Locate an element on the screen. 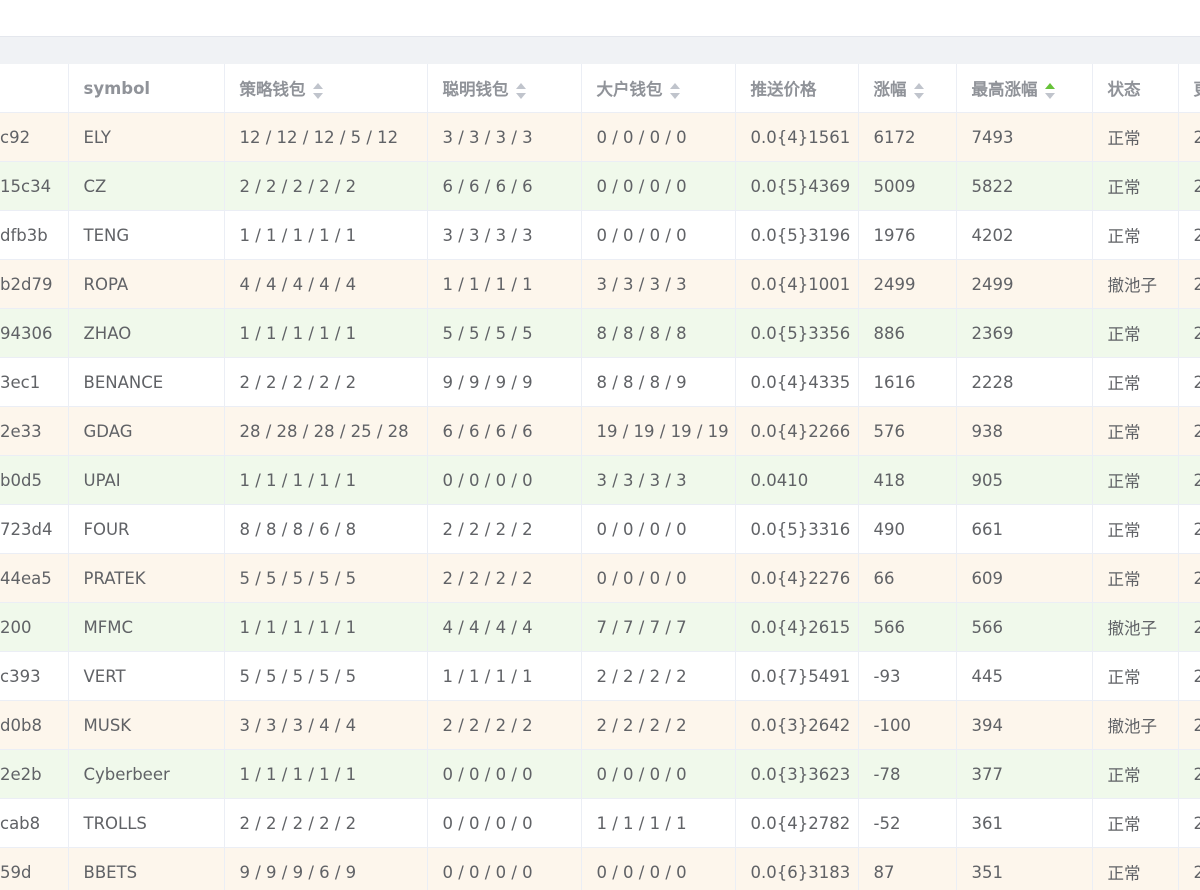 The image size is (1200, 890). cell-change: 2499 is located at coordinates (907, 284).